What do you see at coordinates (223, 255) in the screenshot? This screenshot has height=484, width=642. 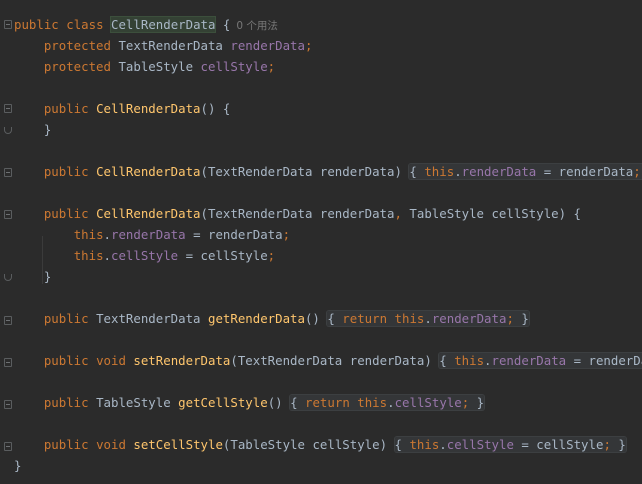 I see `code-text: = cellStyle` at bounding box center [223, 255].